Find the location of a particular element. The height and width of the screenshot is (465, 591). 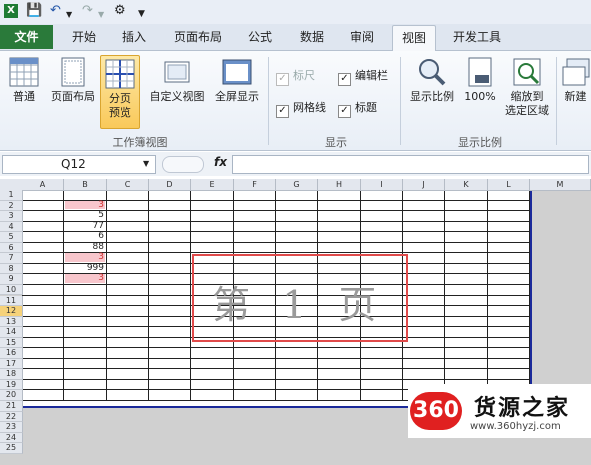

row-header: 14 is located at coordinates (11, 332).